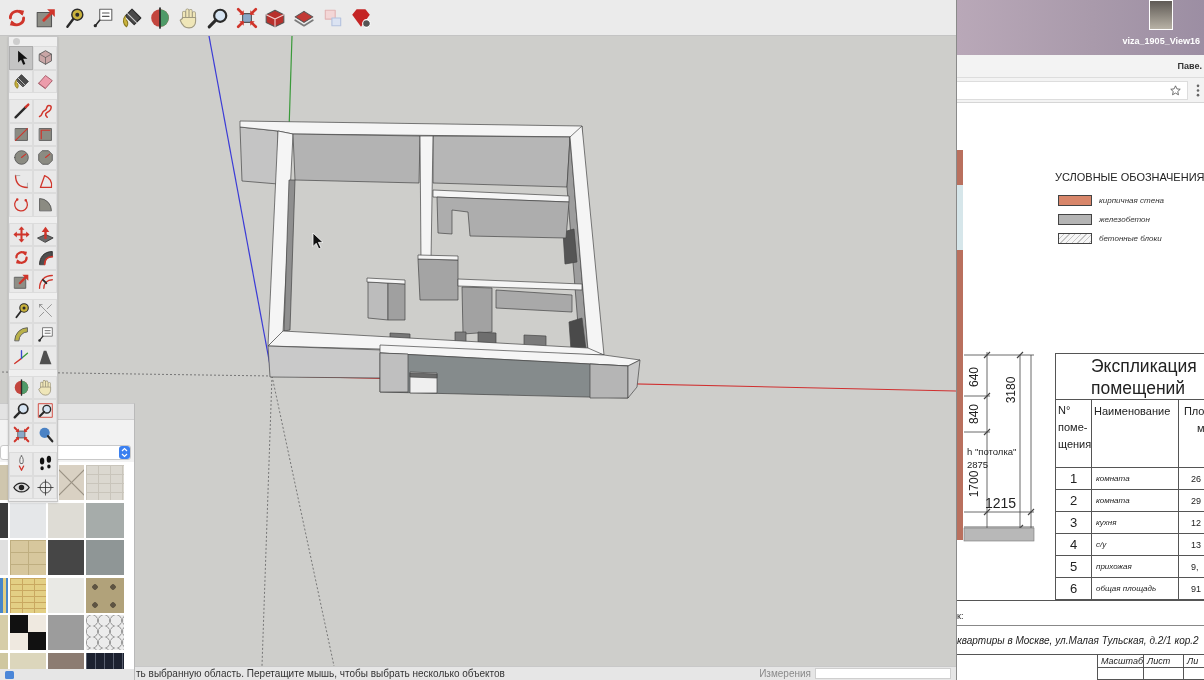  I want to click on scale-icon, so click(45, 17).